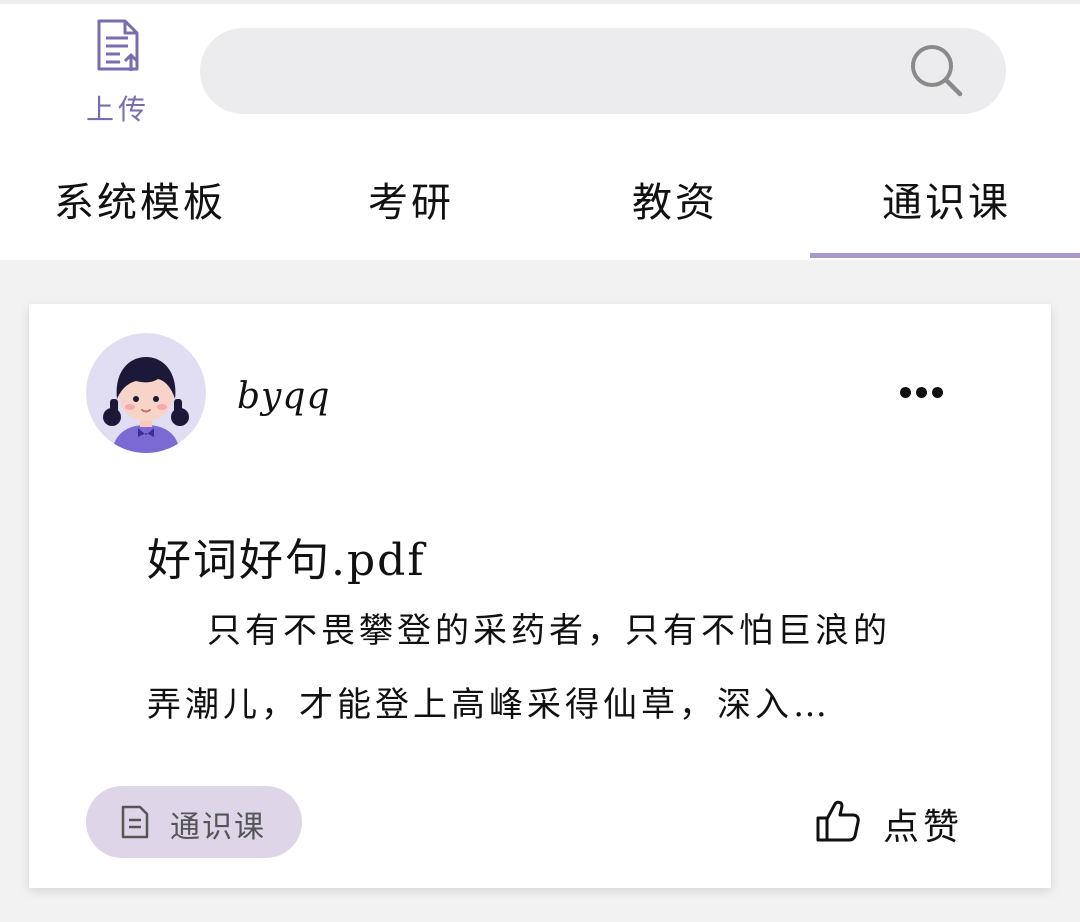  Describe the element at coordinates (675, 199) in the screenshot. I see `tab-teacher-qualification: 教资` at that location.